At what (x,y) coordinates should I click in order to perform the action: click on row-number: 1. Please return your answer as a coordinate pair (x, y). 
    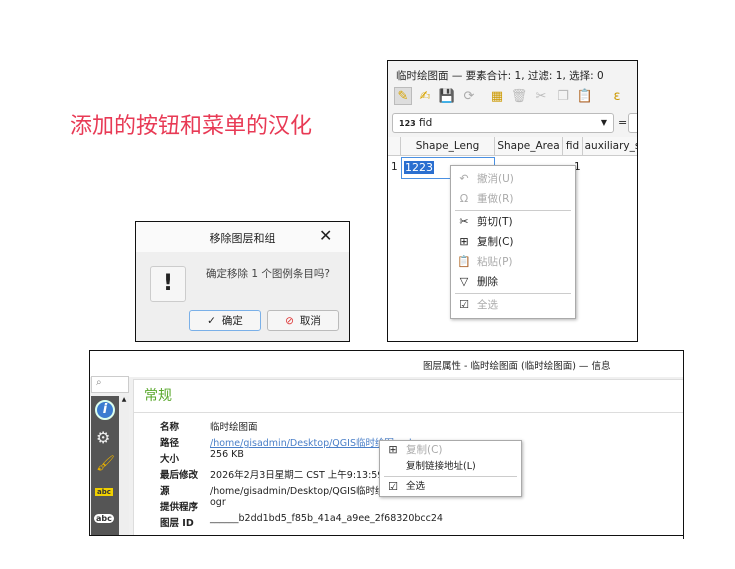
    Looking at the image, I should click on (394, 167).